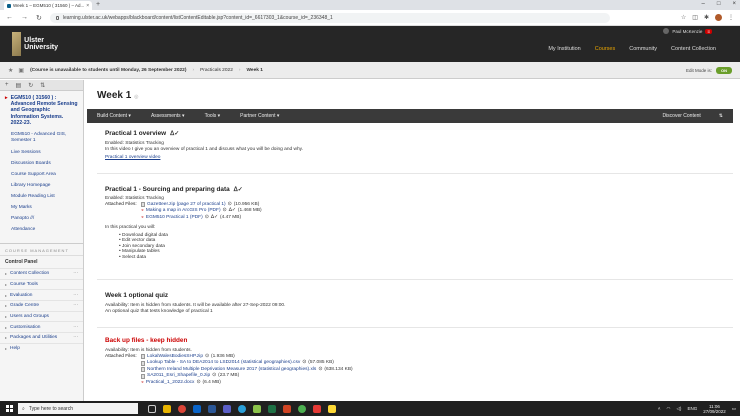 This screenshot has width=740, height=416. Describe the element at coordinates (41, 174) in the screenshot. I see `sidebar-link-course-support: Course Support Area` at that location.